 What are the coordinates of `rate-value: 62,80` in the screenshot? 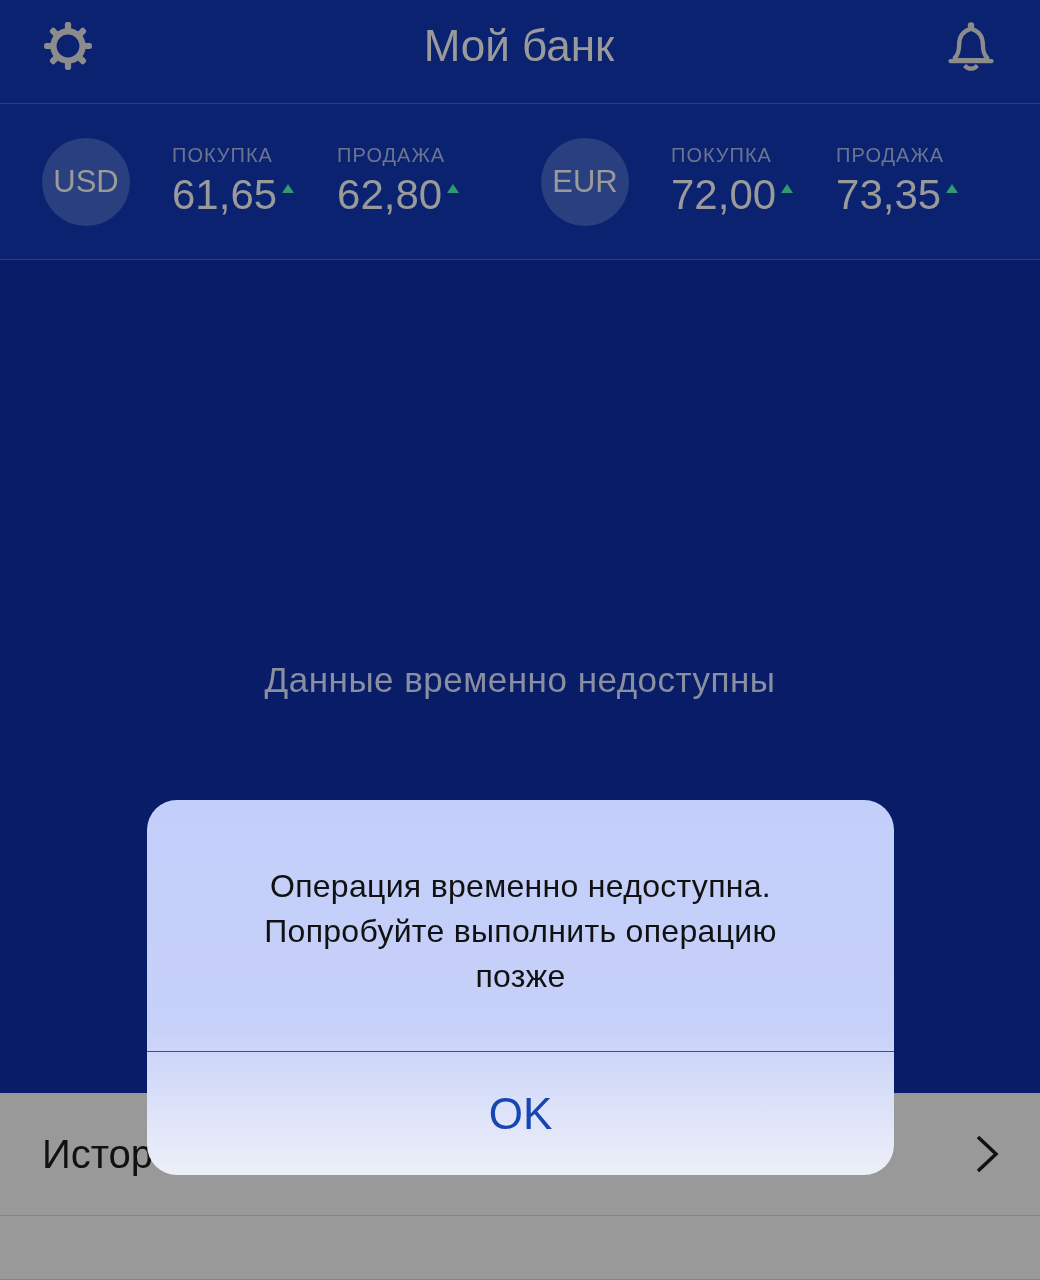 It's located at (390, 195).